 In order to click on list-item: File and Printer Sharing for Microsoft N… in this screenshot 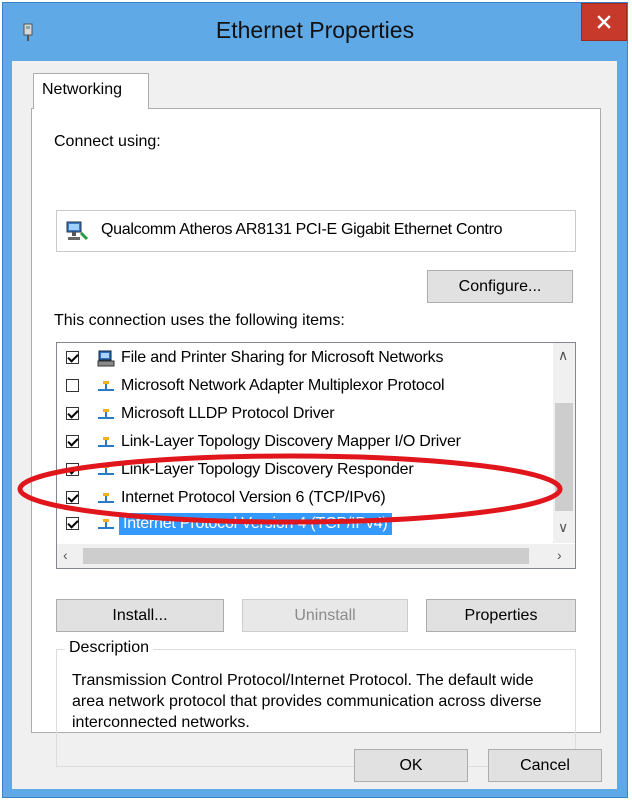, I will do `click(307, 359)`.